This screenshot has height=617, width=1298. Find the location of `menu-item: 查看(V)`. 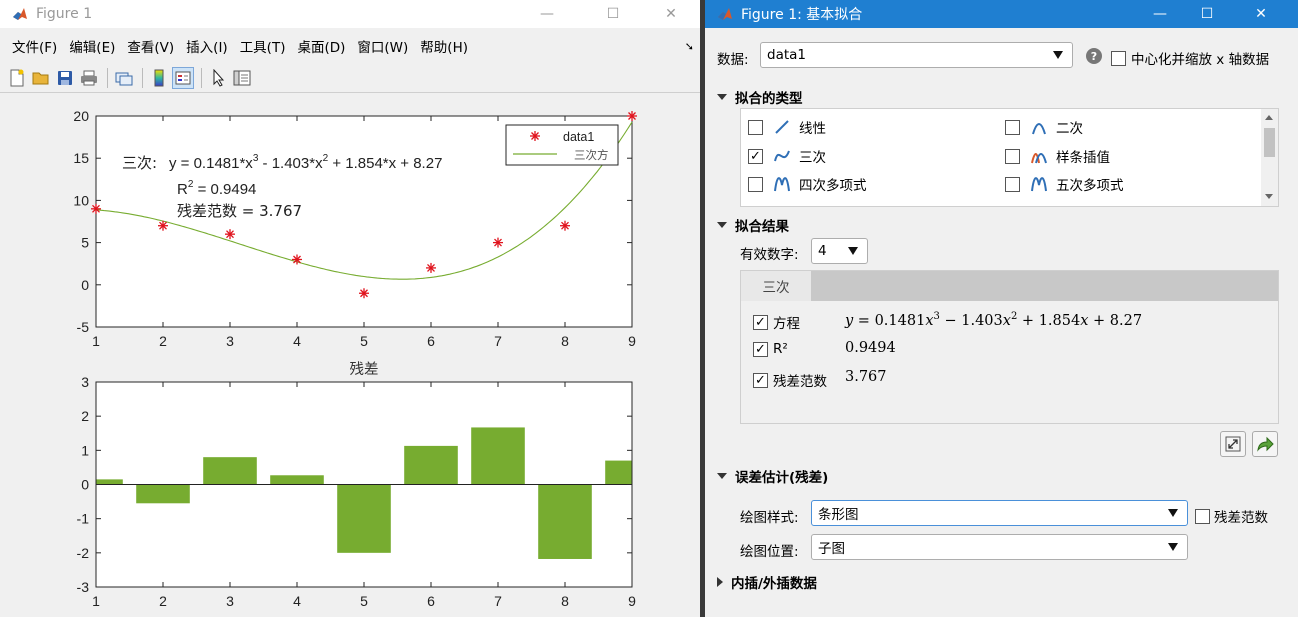

menu-item: 查看(V) is located at coordinates (150, 46).